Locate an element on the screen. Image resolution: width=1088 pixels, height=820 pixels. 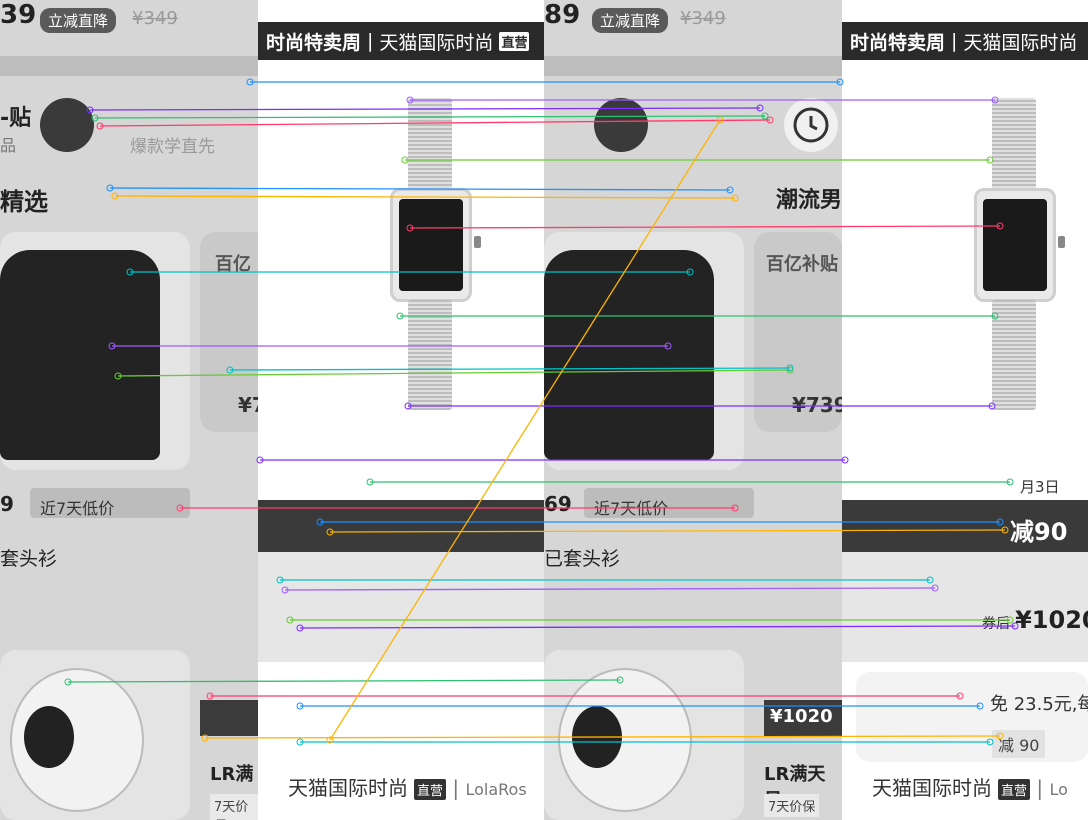
price-fragment: 39 is located at coordinates (18, 15).